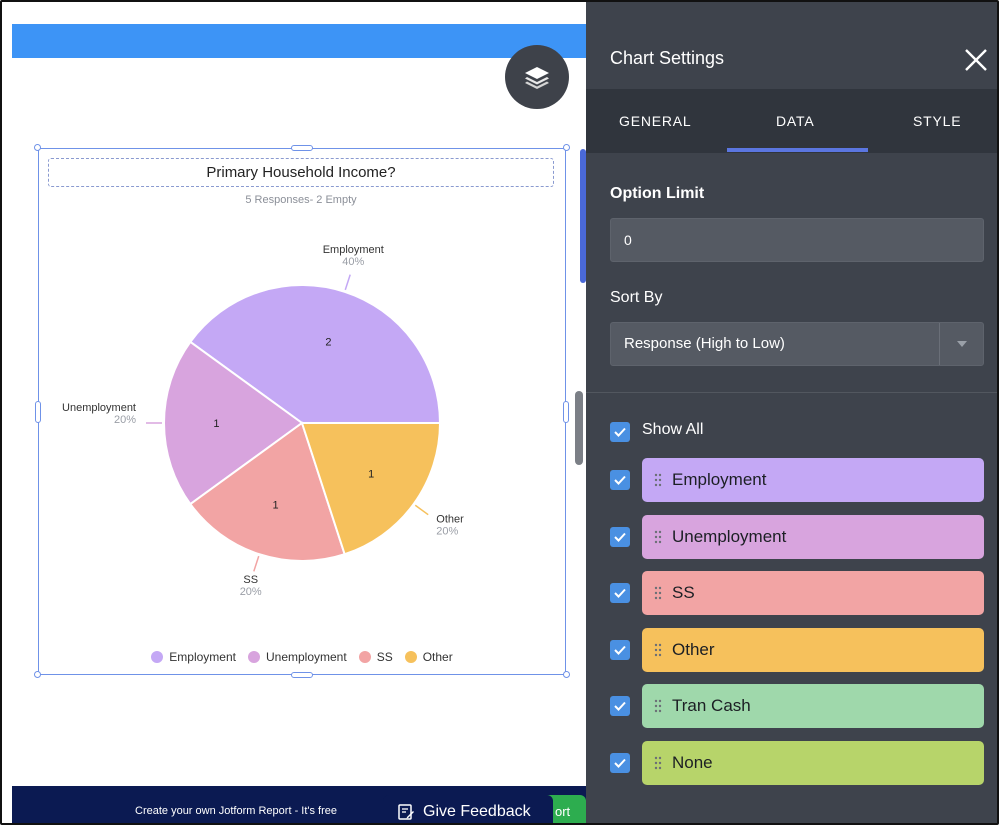 Image resolution: width=999 pixels, height=825 pixels. Describe the element at coordinates (813, 763) in the screenshot. I see `option-row: None` at that location.